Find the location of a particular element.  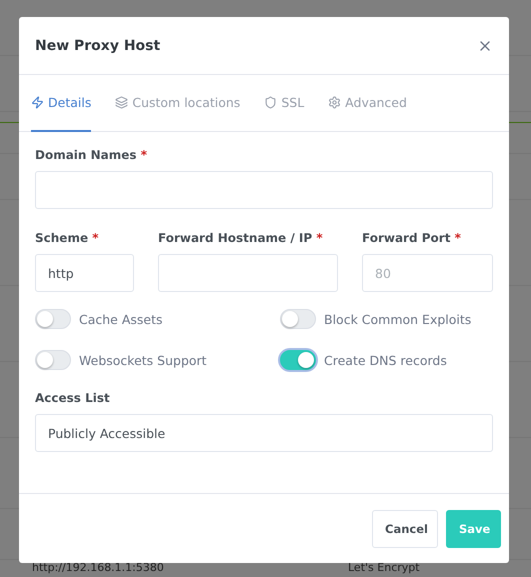

input-field: http is located at coordinates (84, 273).